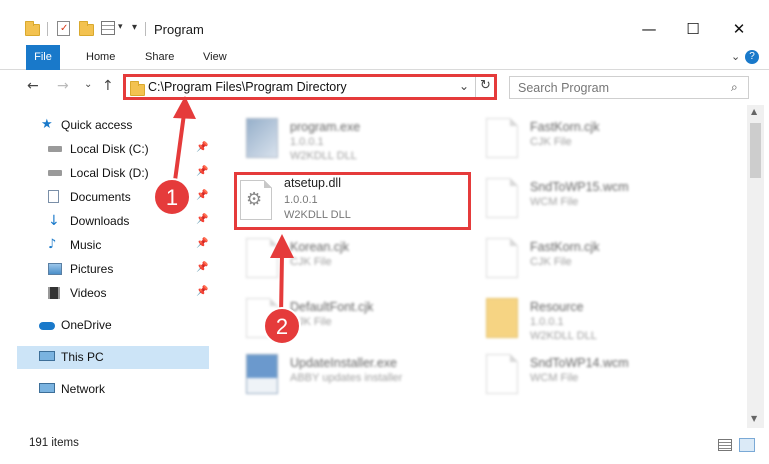 This screenshot has height=464, width=769. What do you see at coordinates (384, 57) in the screenshot?
I see `ribbon: File Home Share View ⌄ ?` at bounding box center [384, 57].